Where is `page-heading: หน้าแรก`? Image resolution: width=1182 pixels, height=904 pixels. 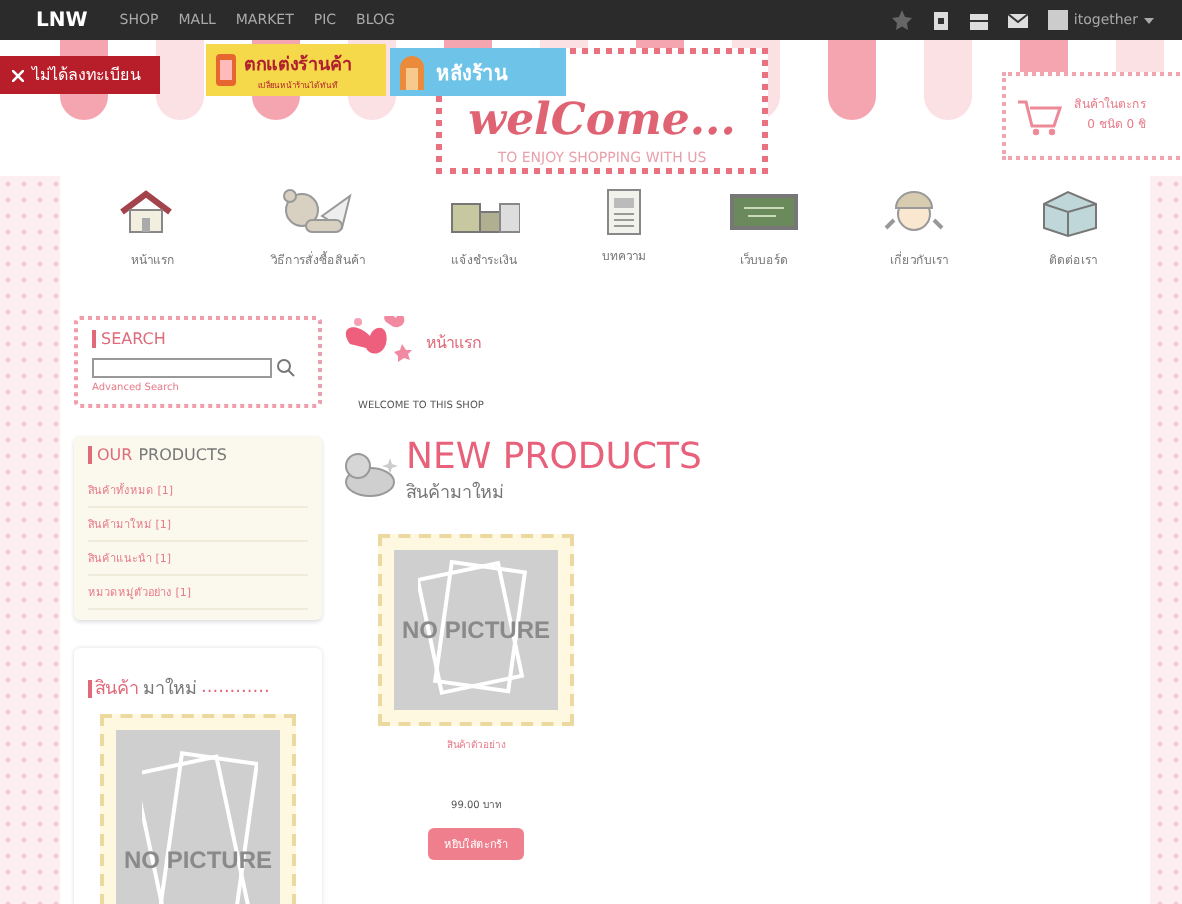
page-heading: หน้าแรก is located at coordinates (454, 343).